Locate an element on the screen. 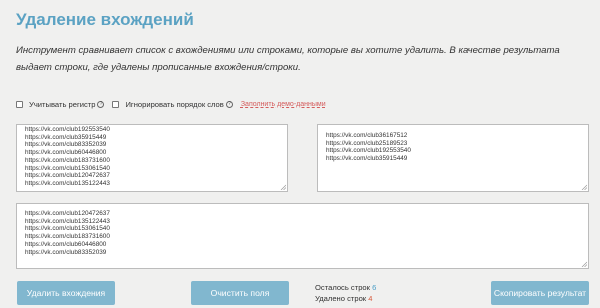 This screenshot has height=308, width=600. demo-data-link: Заполнить демо-данными is located at coordinates (283, 104).